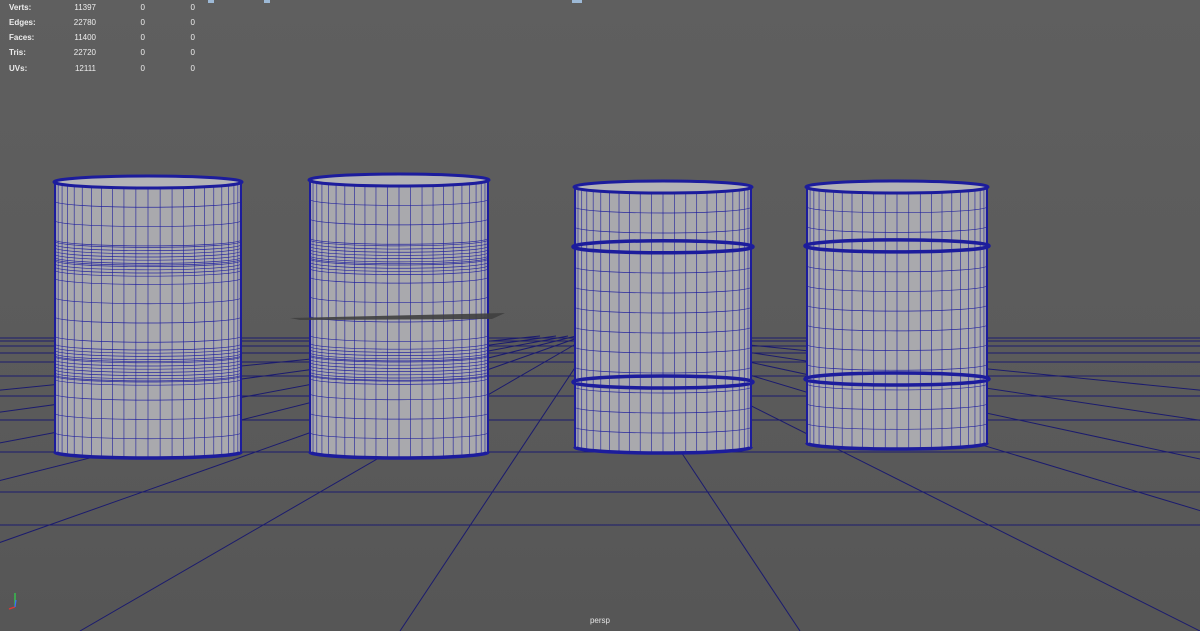 The image size is (1200, 631). What do you see at coordinates (22, 37) in the screenshot?
I see `hud-label: Faces:` at bounding box center [22, 37].